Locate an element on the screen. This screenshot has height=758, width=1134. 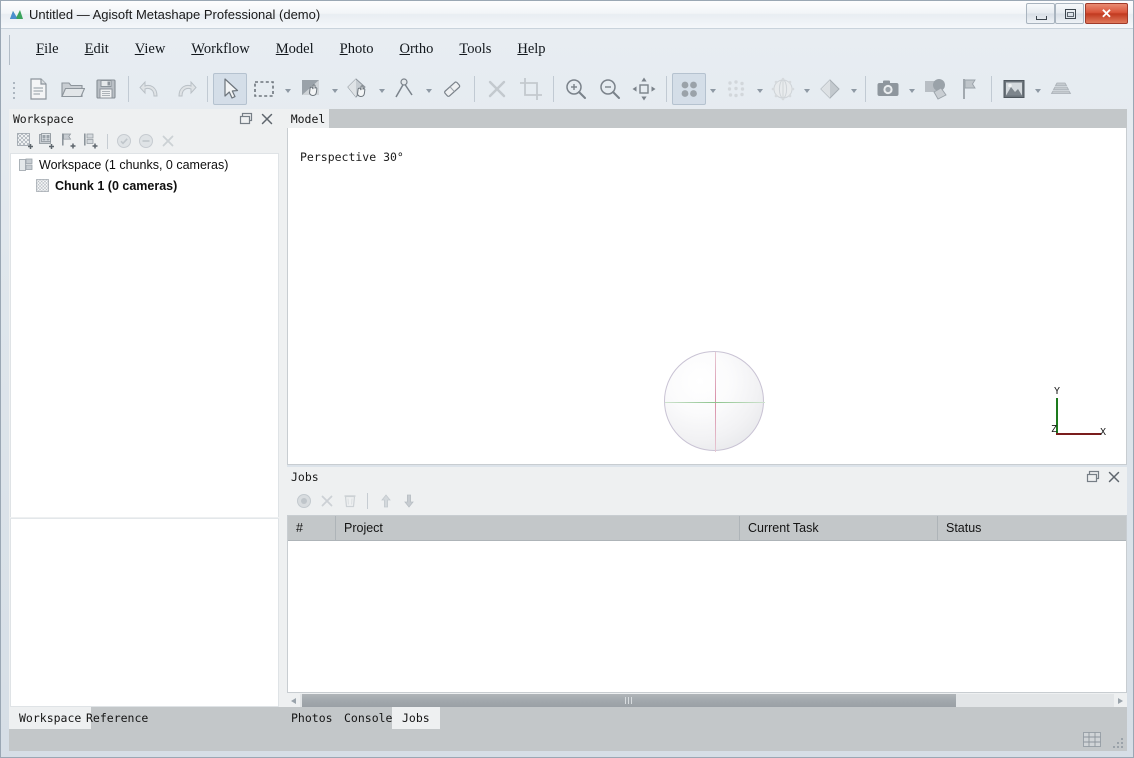
menu-file: File is located at coordinates (47, 49).